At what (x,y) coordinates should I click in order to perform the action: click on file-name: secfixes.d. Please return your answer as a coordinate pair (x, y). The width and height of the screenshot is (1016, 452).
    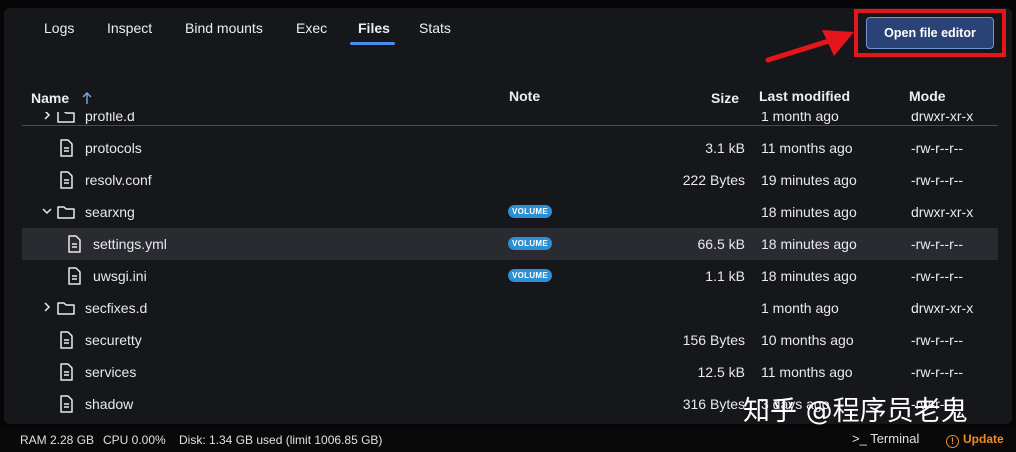
    Looking at the image, I should click on (116, 308).